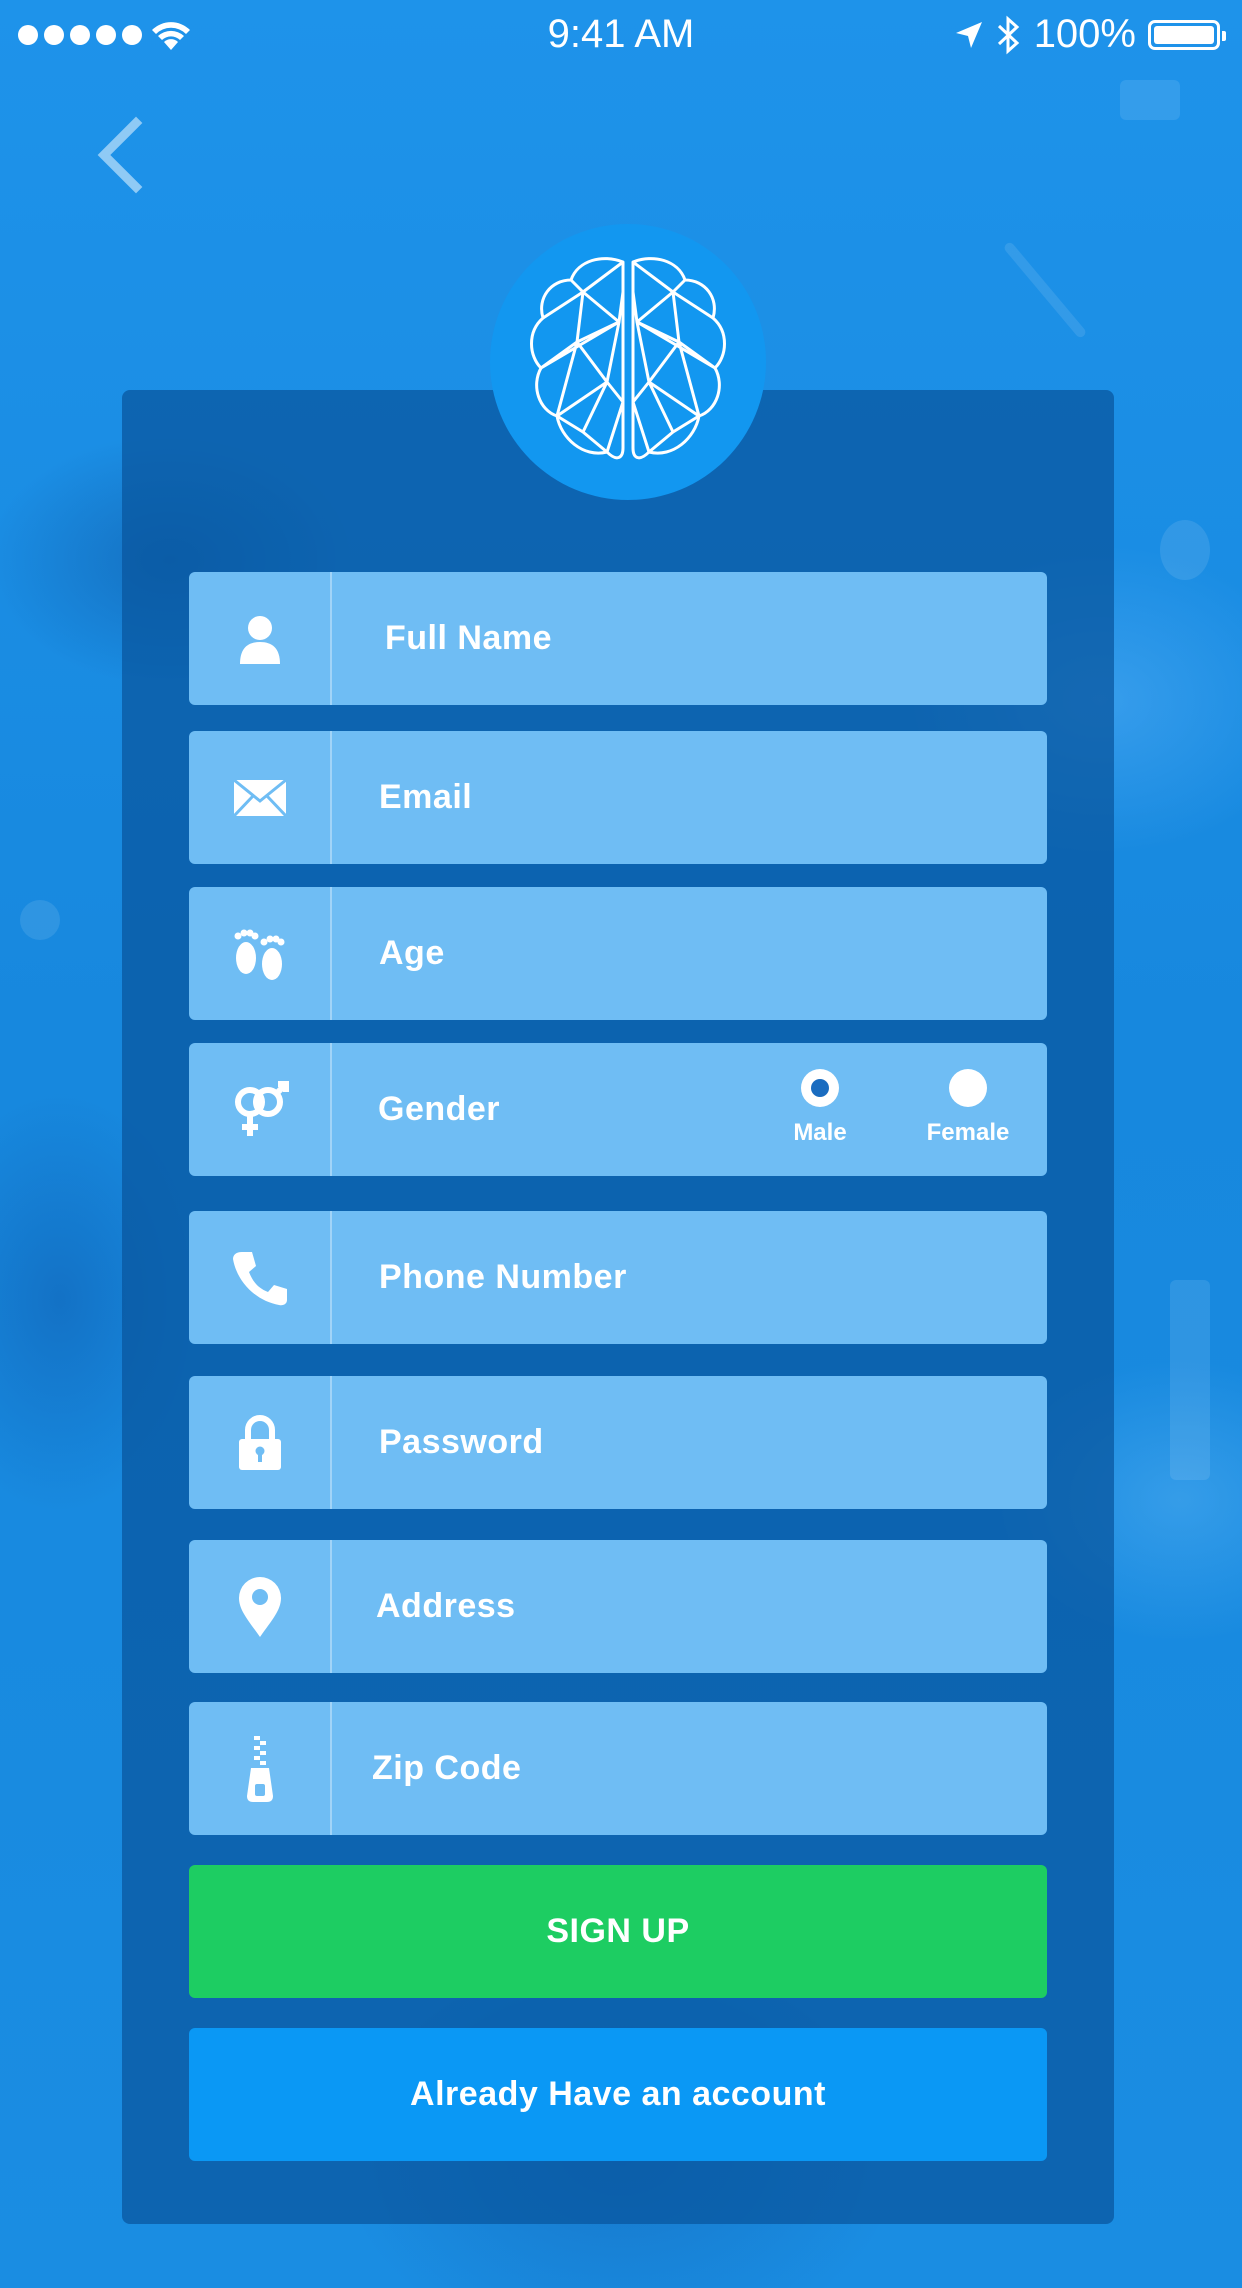 The image size is (1242, 2288). Describe the element at coordinates (618, 1606) in the screenshot. I see `address-field: Address` at that location.